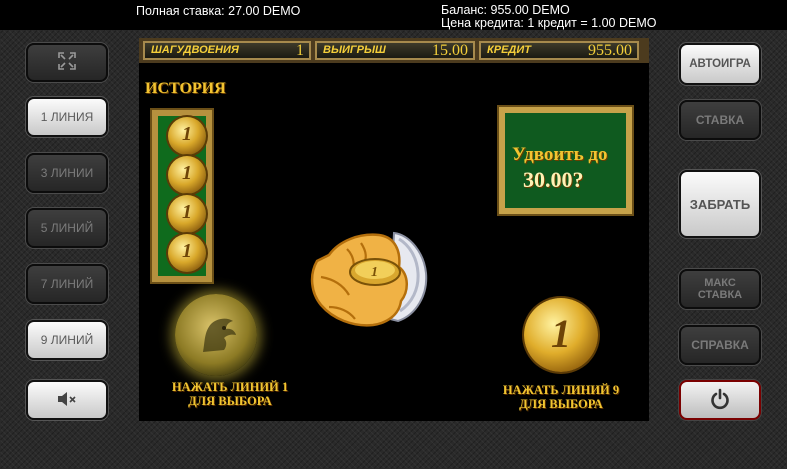 Image resolution: width=787 pixels, height=469 pixels. I want to click on double-offer-panel: Удвоить до 30.00?, so click(565, 160).